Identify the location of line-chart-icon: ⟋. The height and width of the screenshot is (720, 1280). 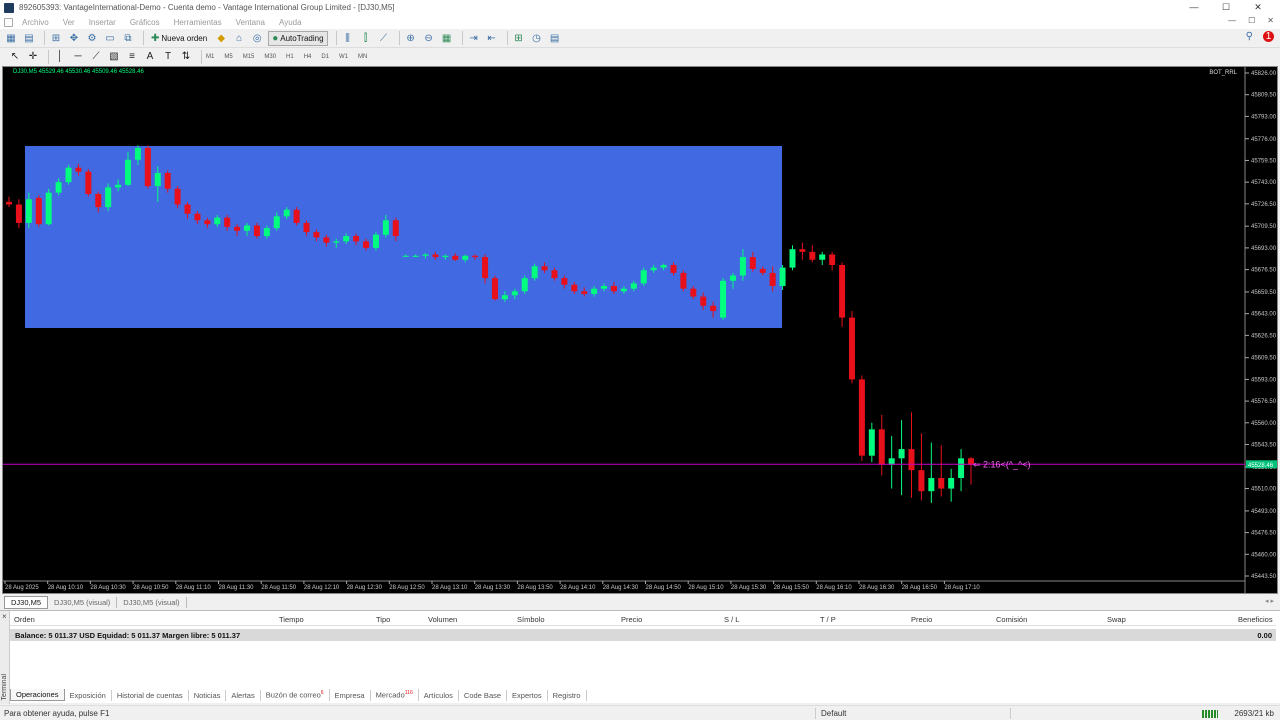
(384, 38).